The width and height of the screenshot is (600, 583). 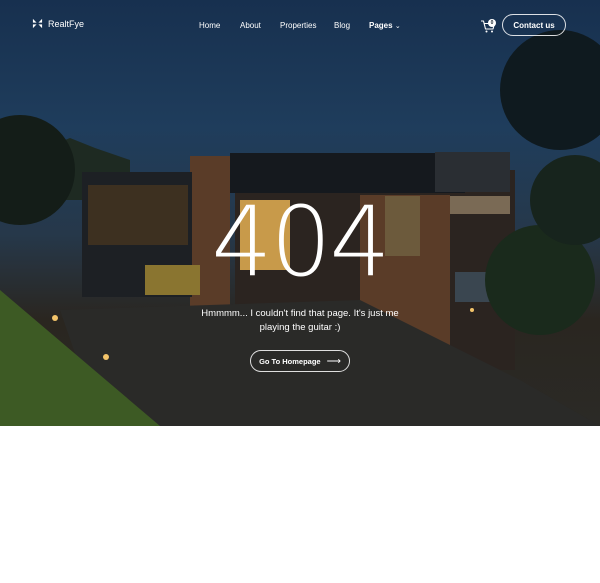 What do you see at coordinates (381, 25) in the screenshot?
I see `nav-item-pages-label: Pages` at bounding box center [381, 25].